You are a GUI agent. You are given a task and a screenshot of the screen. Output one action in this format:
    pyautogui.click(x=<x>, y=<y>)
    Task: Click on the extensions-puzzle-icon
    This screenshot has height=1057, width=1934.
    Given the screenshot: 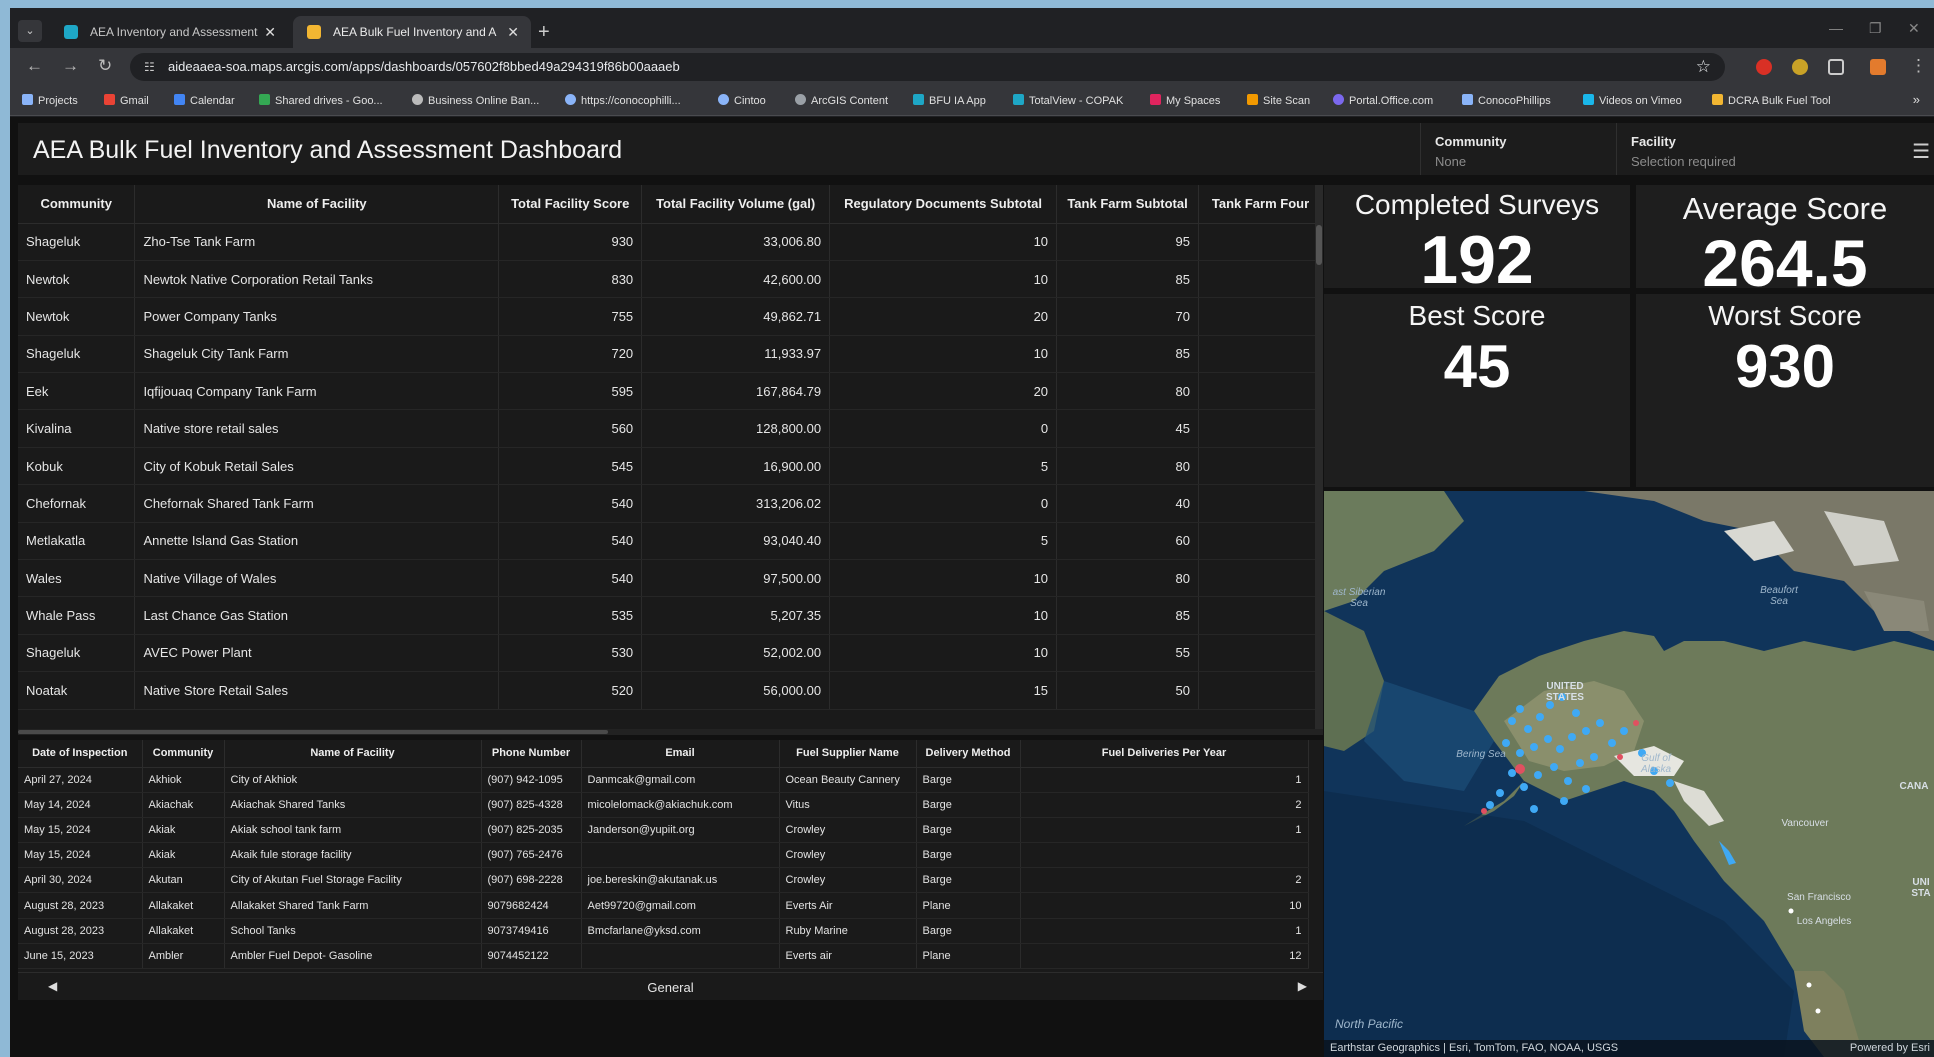 What is the action you would take?
    pyautogui.click(x=1836, y=67)
    